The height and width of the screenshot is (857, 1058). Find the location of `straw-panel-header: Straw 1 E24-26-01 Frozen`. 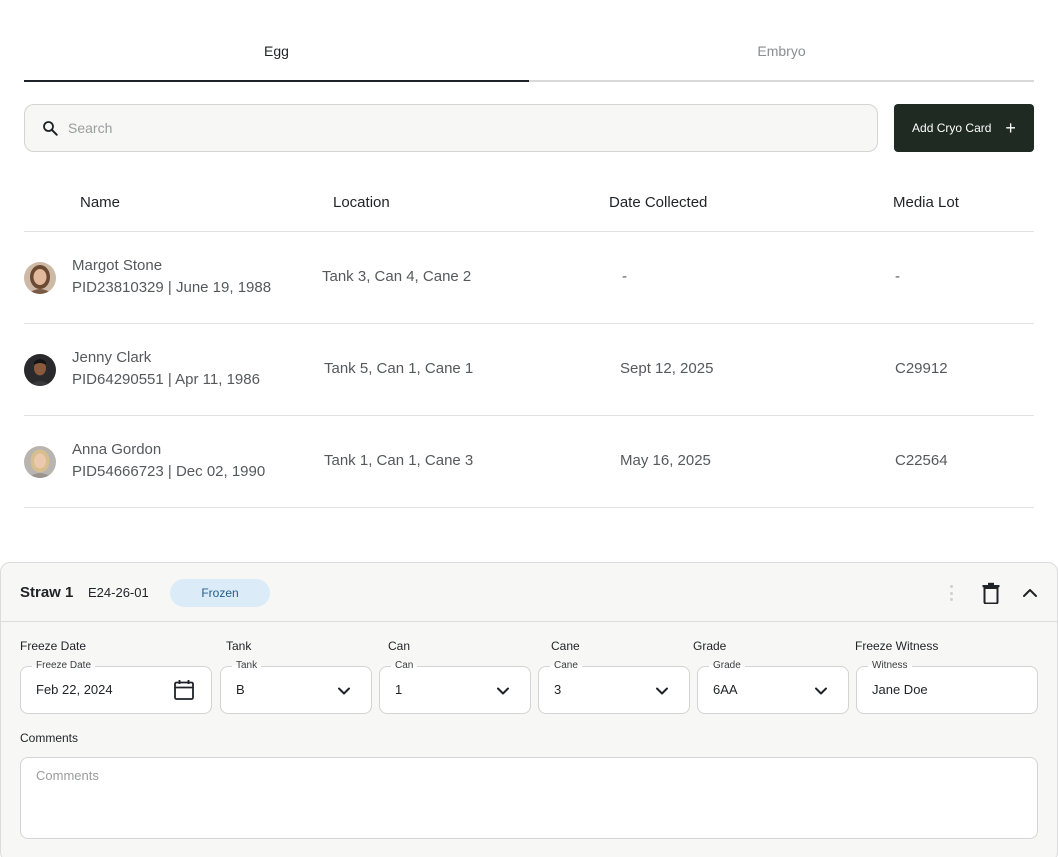

straw-panel-header: Straw 1 E24-26-01 Frozen is located at coordinates (529, 592).